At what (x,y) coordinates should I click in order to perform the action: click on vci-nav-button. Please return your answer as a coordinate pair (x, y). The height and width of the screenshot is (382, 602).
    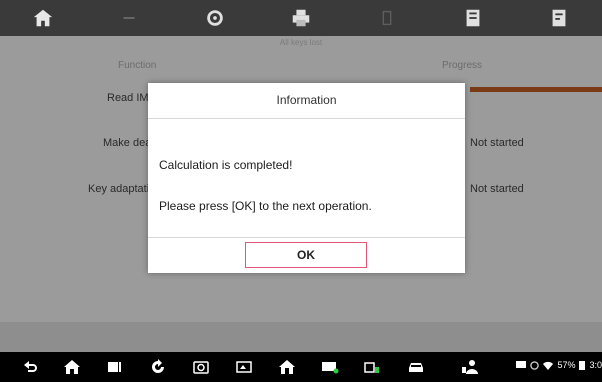
    Looking at the image, I should click on (330, 367).